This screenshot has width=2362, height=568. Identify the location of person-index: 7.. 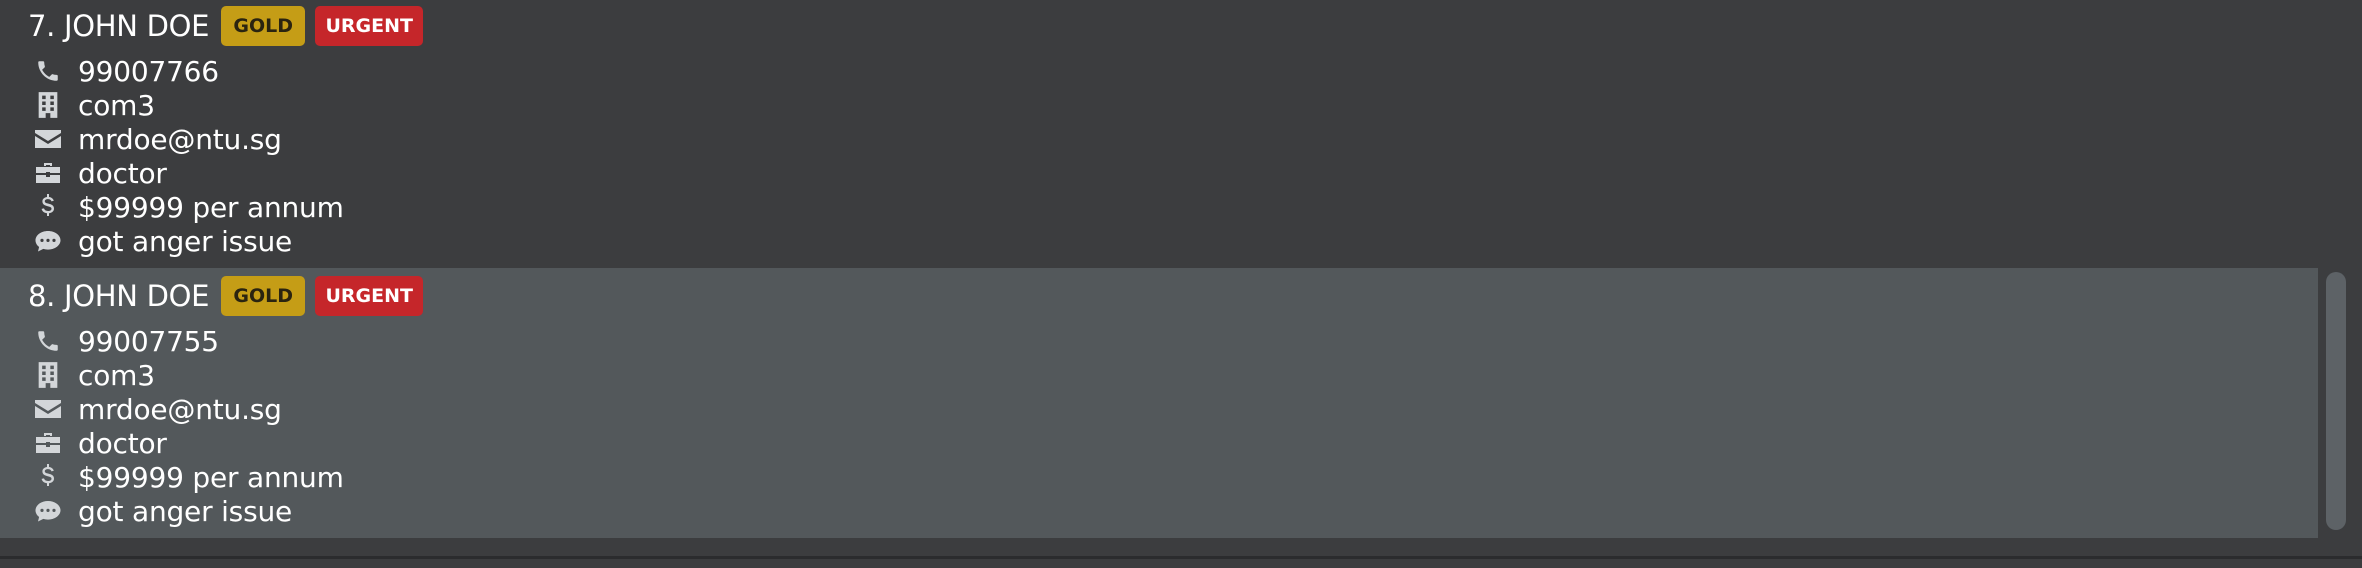
(42, 26).